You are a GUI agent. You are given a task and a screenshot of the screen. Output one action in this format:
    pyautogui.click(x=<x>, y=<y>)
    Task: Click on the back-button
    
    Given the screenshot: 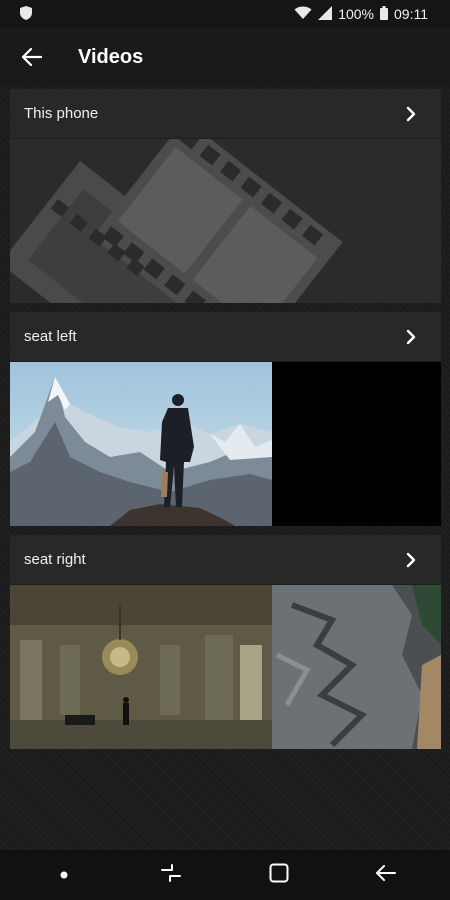 What is the action you would take?
    pyautogui.click(x=32, y=57)
    